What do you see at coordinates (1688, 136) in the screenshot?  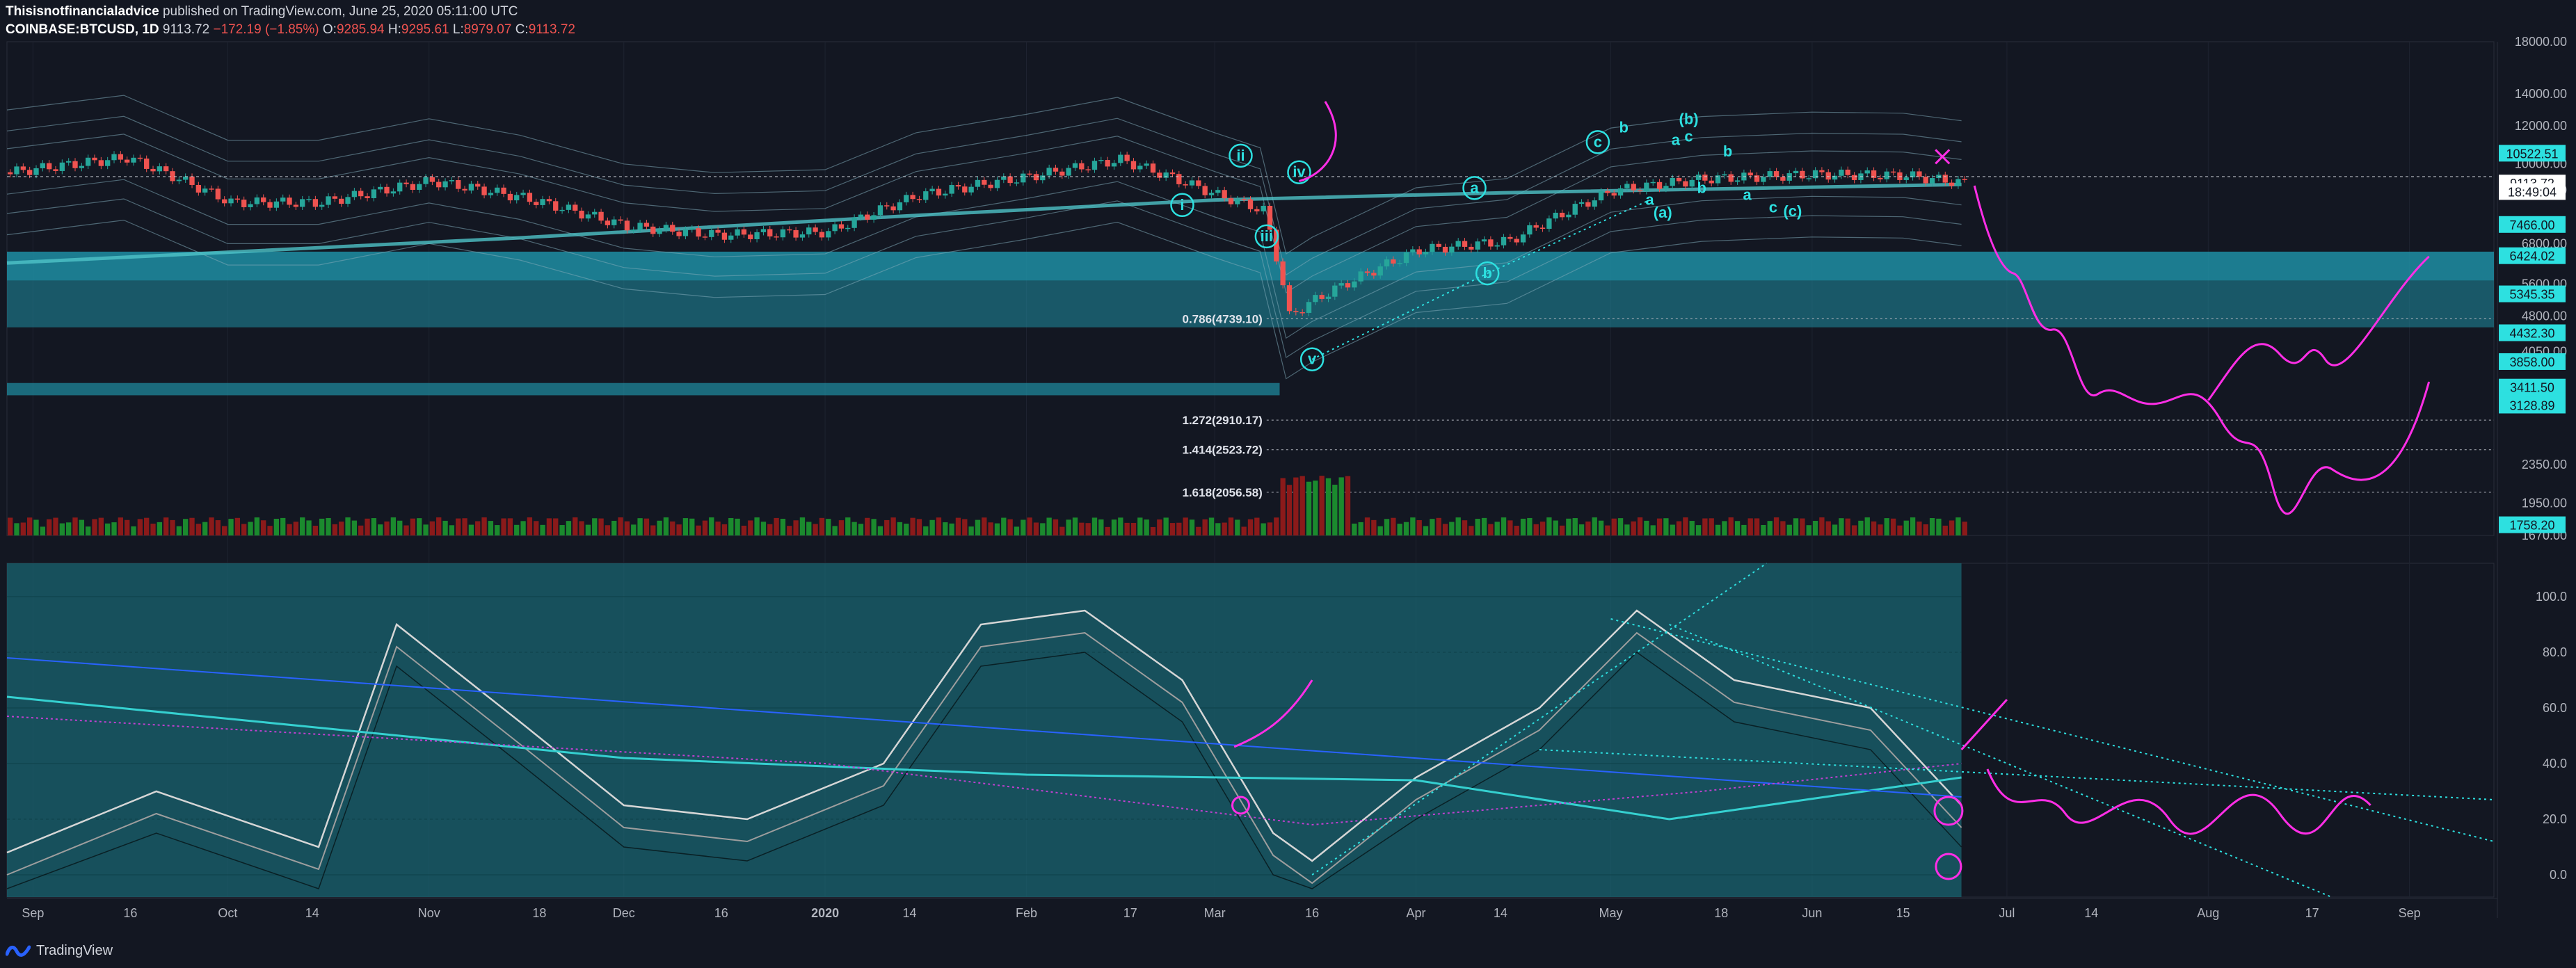 I see `wave-label: c` at bounding box center [1688, 136].